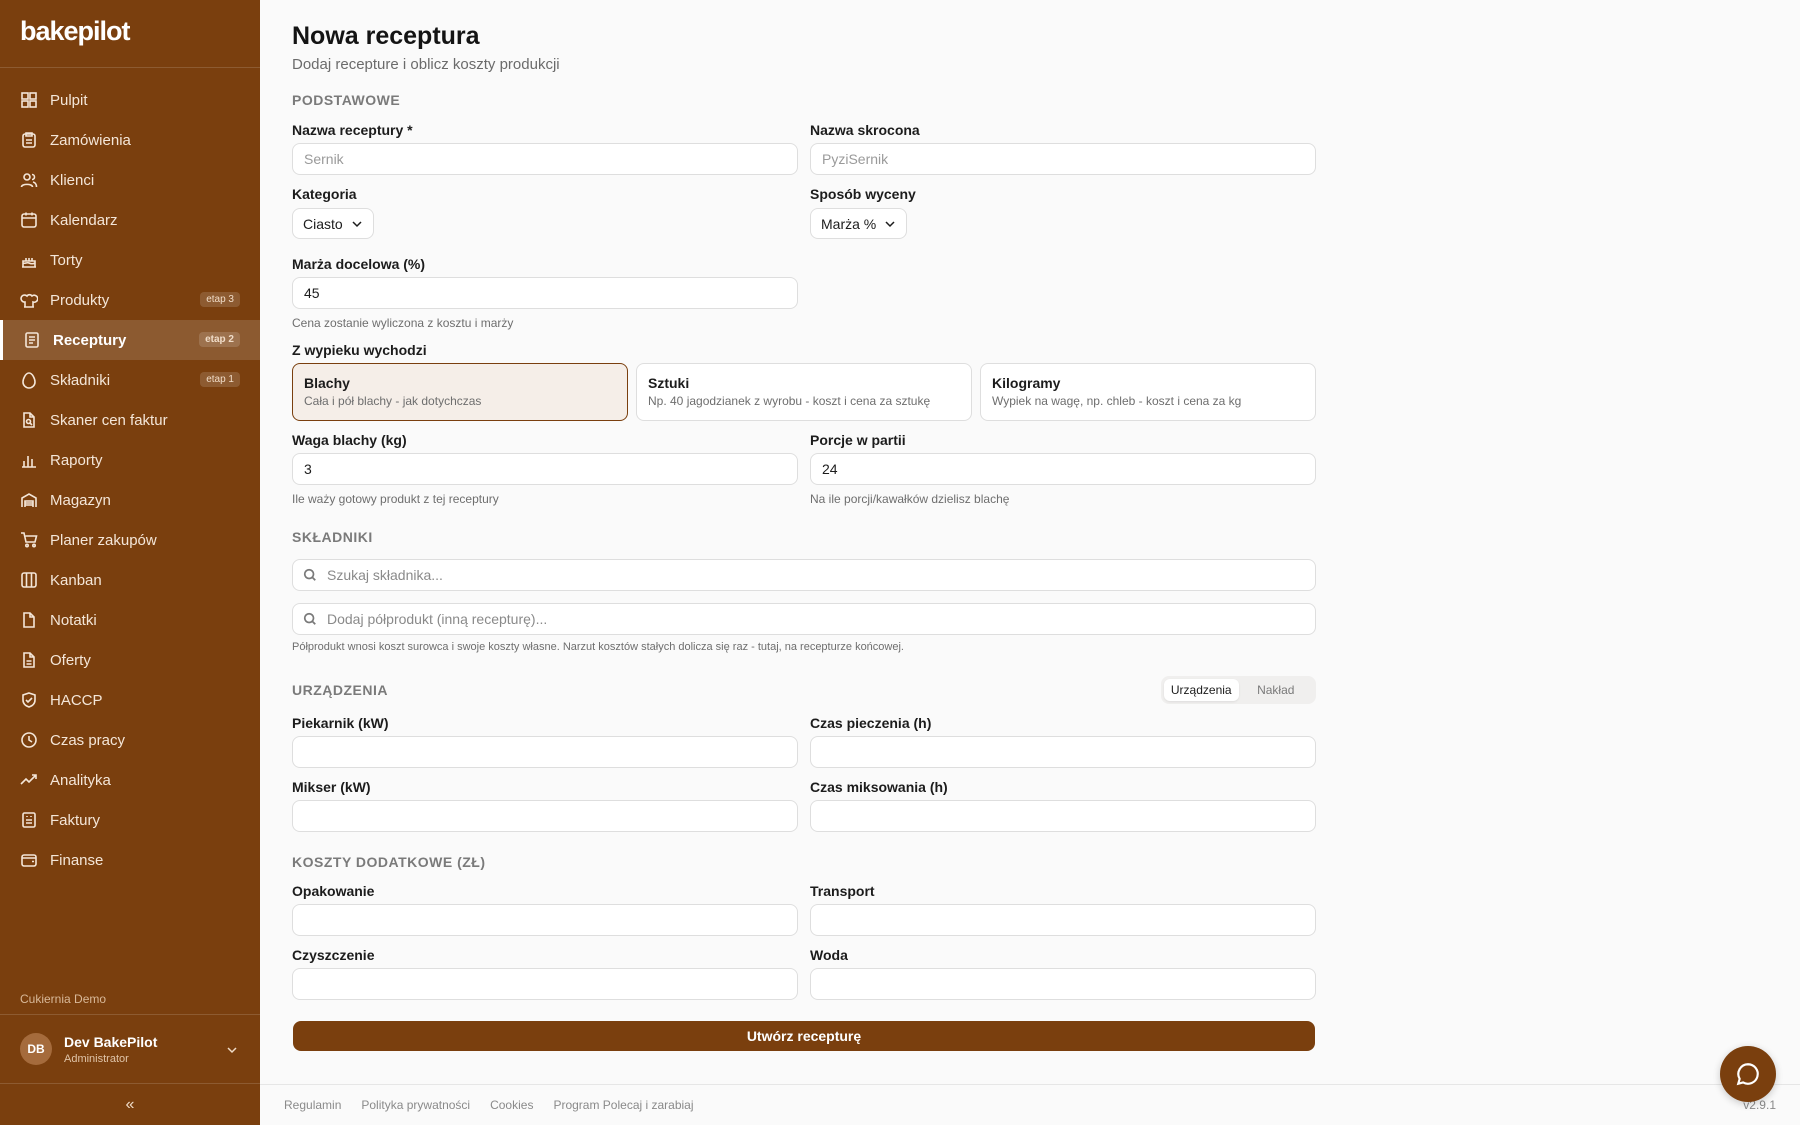 Image resolution: width=1800 pixels, height=1125 pixels. I want to click on sidebar-item-skaner-cen-faktur: Skaner cen faktur, so click(130, 420).